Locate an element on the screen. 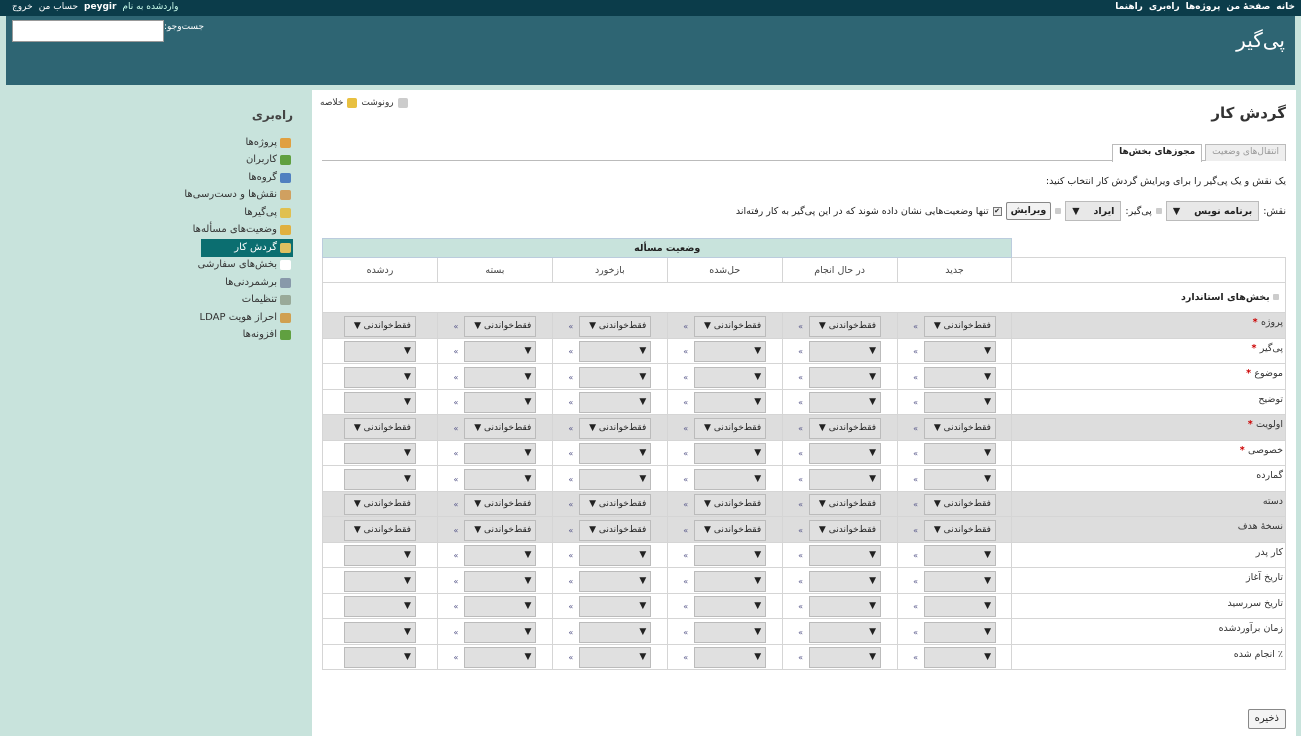 The image size is (1301, 736). copy-link: رونوشت is located at coordinates (377, 103).